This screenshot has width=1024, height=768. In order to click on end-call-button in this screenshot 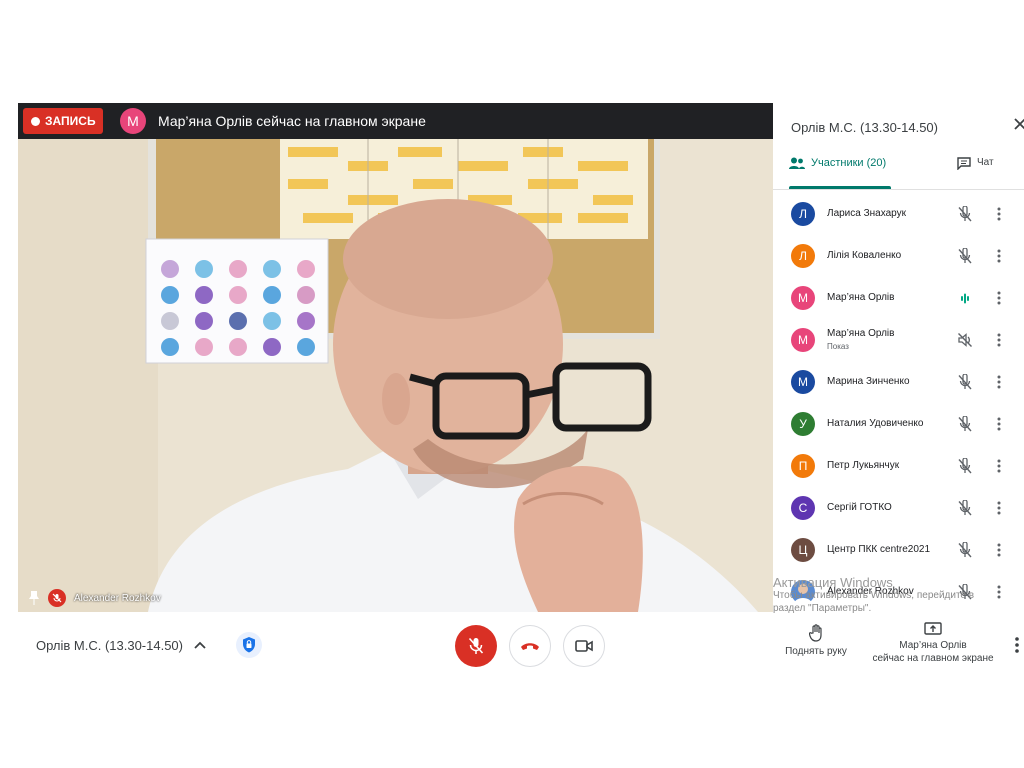, I will do `click(530, 646)`.